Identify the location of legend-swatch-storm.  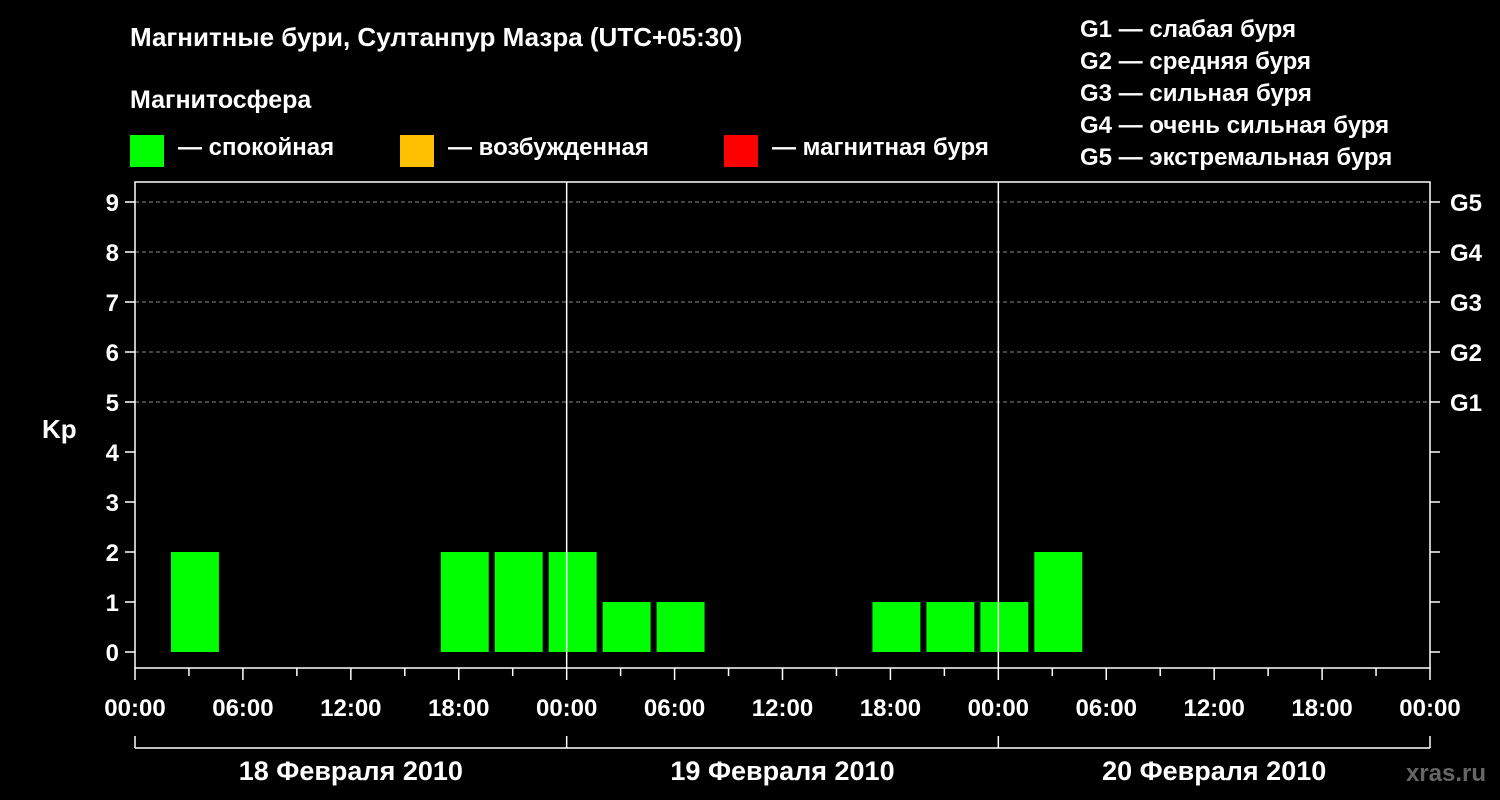
(741, 151).